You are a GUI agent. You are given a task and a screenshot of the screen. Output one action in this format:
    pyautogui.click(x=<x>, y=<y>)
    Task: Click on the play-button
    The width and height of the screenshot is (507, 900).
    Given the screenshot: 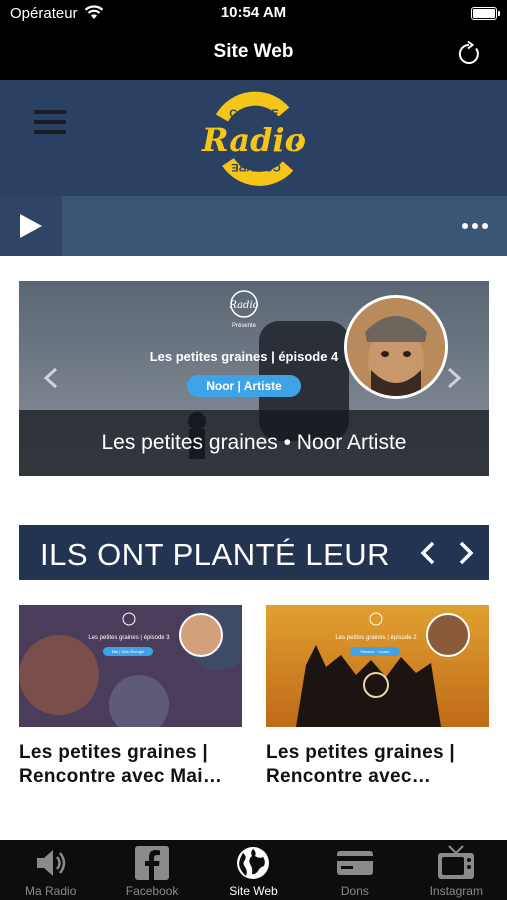 What is the action you would take?
    pyautogui.click(x=31, y=226)
    